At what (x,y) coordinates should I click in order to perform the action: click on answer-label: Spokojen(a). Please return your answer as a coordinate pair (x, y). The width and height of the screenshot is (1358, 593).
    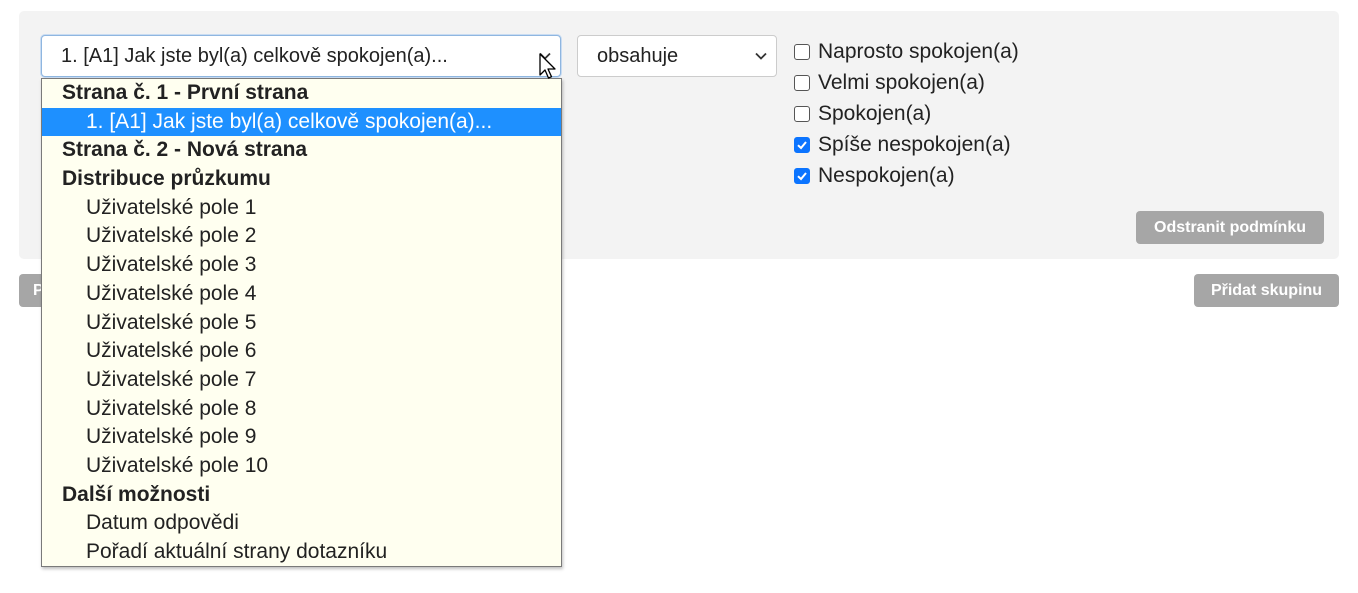
    Looking at the image, I should click on (875, 113).